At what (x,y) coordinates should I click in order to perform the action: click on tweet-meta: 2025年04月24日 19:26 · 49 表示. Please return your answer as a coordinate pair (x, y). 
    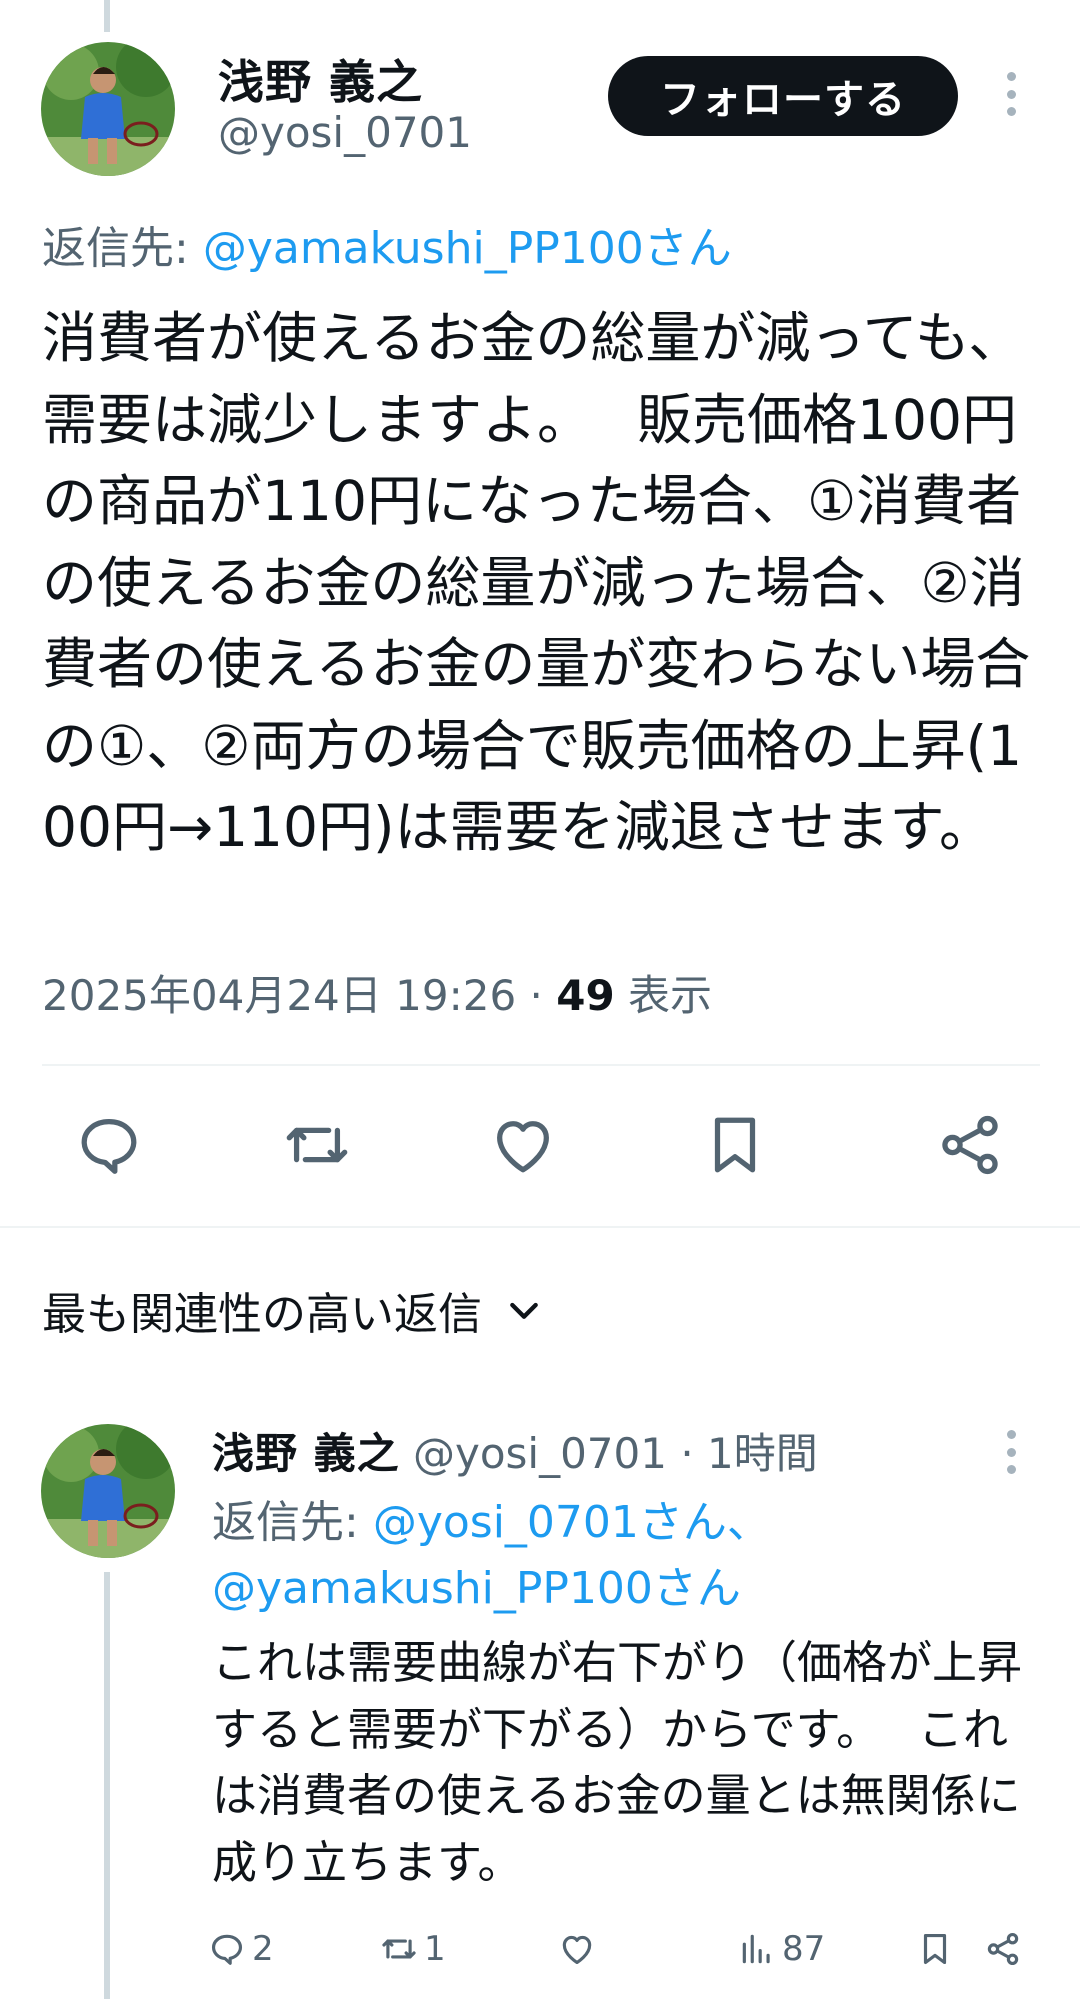
    Looking at the image, I should click on (377, 992).